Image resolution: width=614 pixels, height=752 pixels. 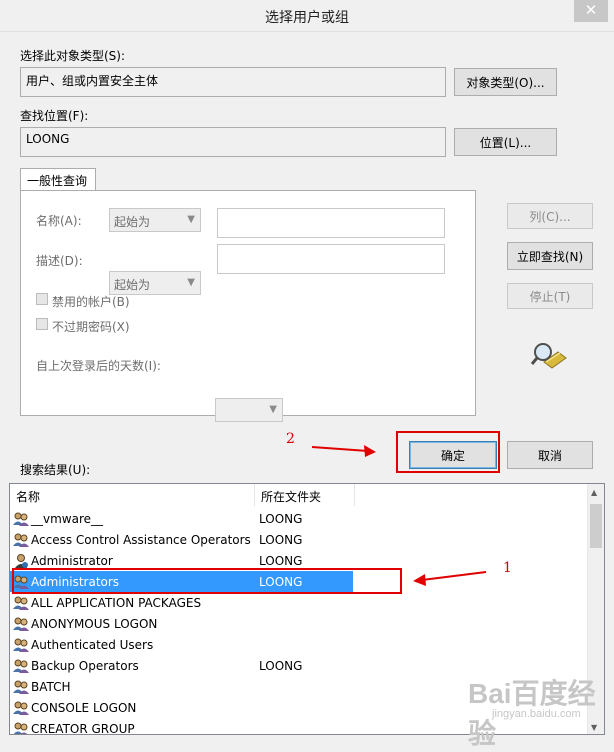 I want to click on table-row: ANONYMOUS LOGON, so click(x=300, y=623).